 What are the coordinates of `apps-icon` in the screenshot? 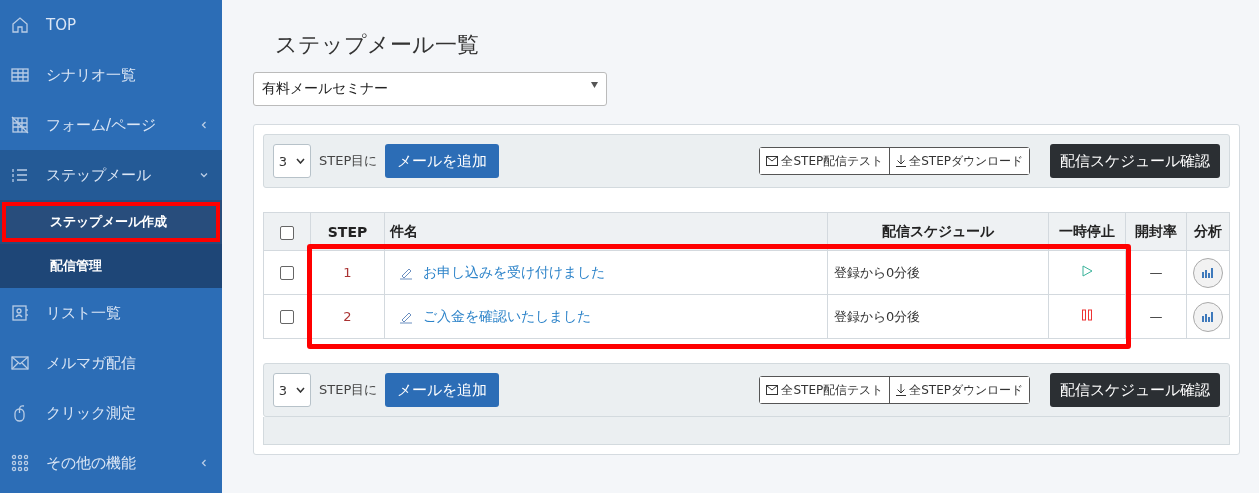 It's located at (20, 463).